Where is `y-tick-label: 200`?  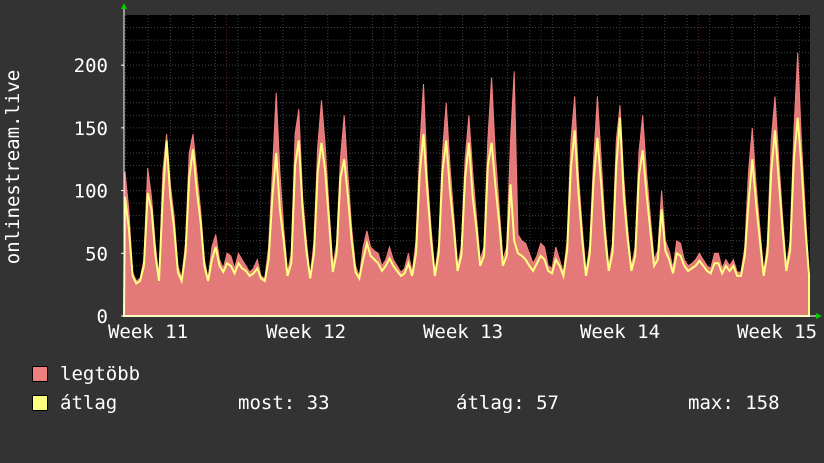 y-tick-label: 200 is located at coordinates (91, 66).